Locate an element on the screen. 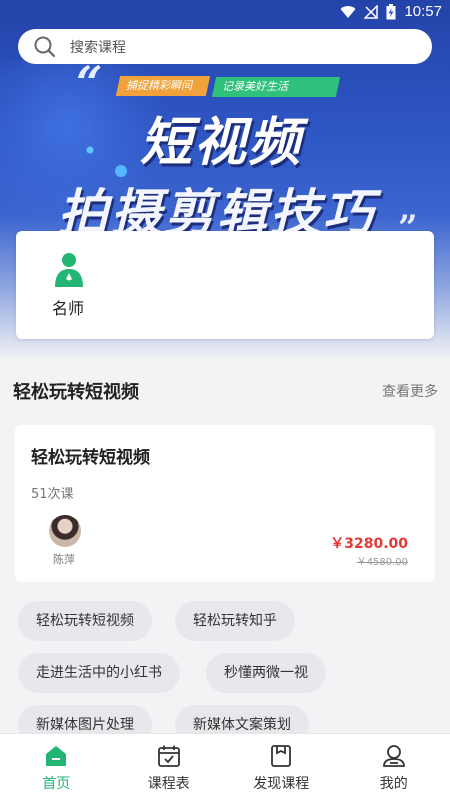 This screenshot has width=450, height=799. tag-chip: 轻松玩转短视频 is located at coordinates (85, 621).